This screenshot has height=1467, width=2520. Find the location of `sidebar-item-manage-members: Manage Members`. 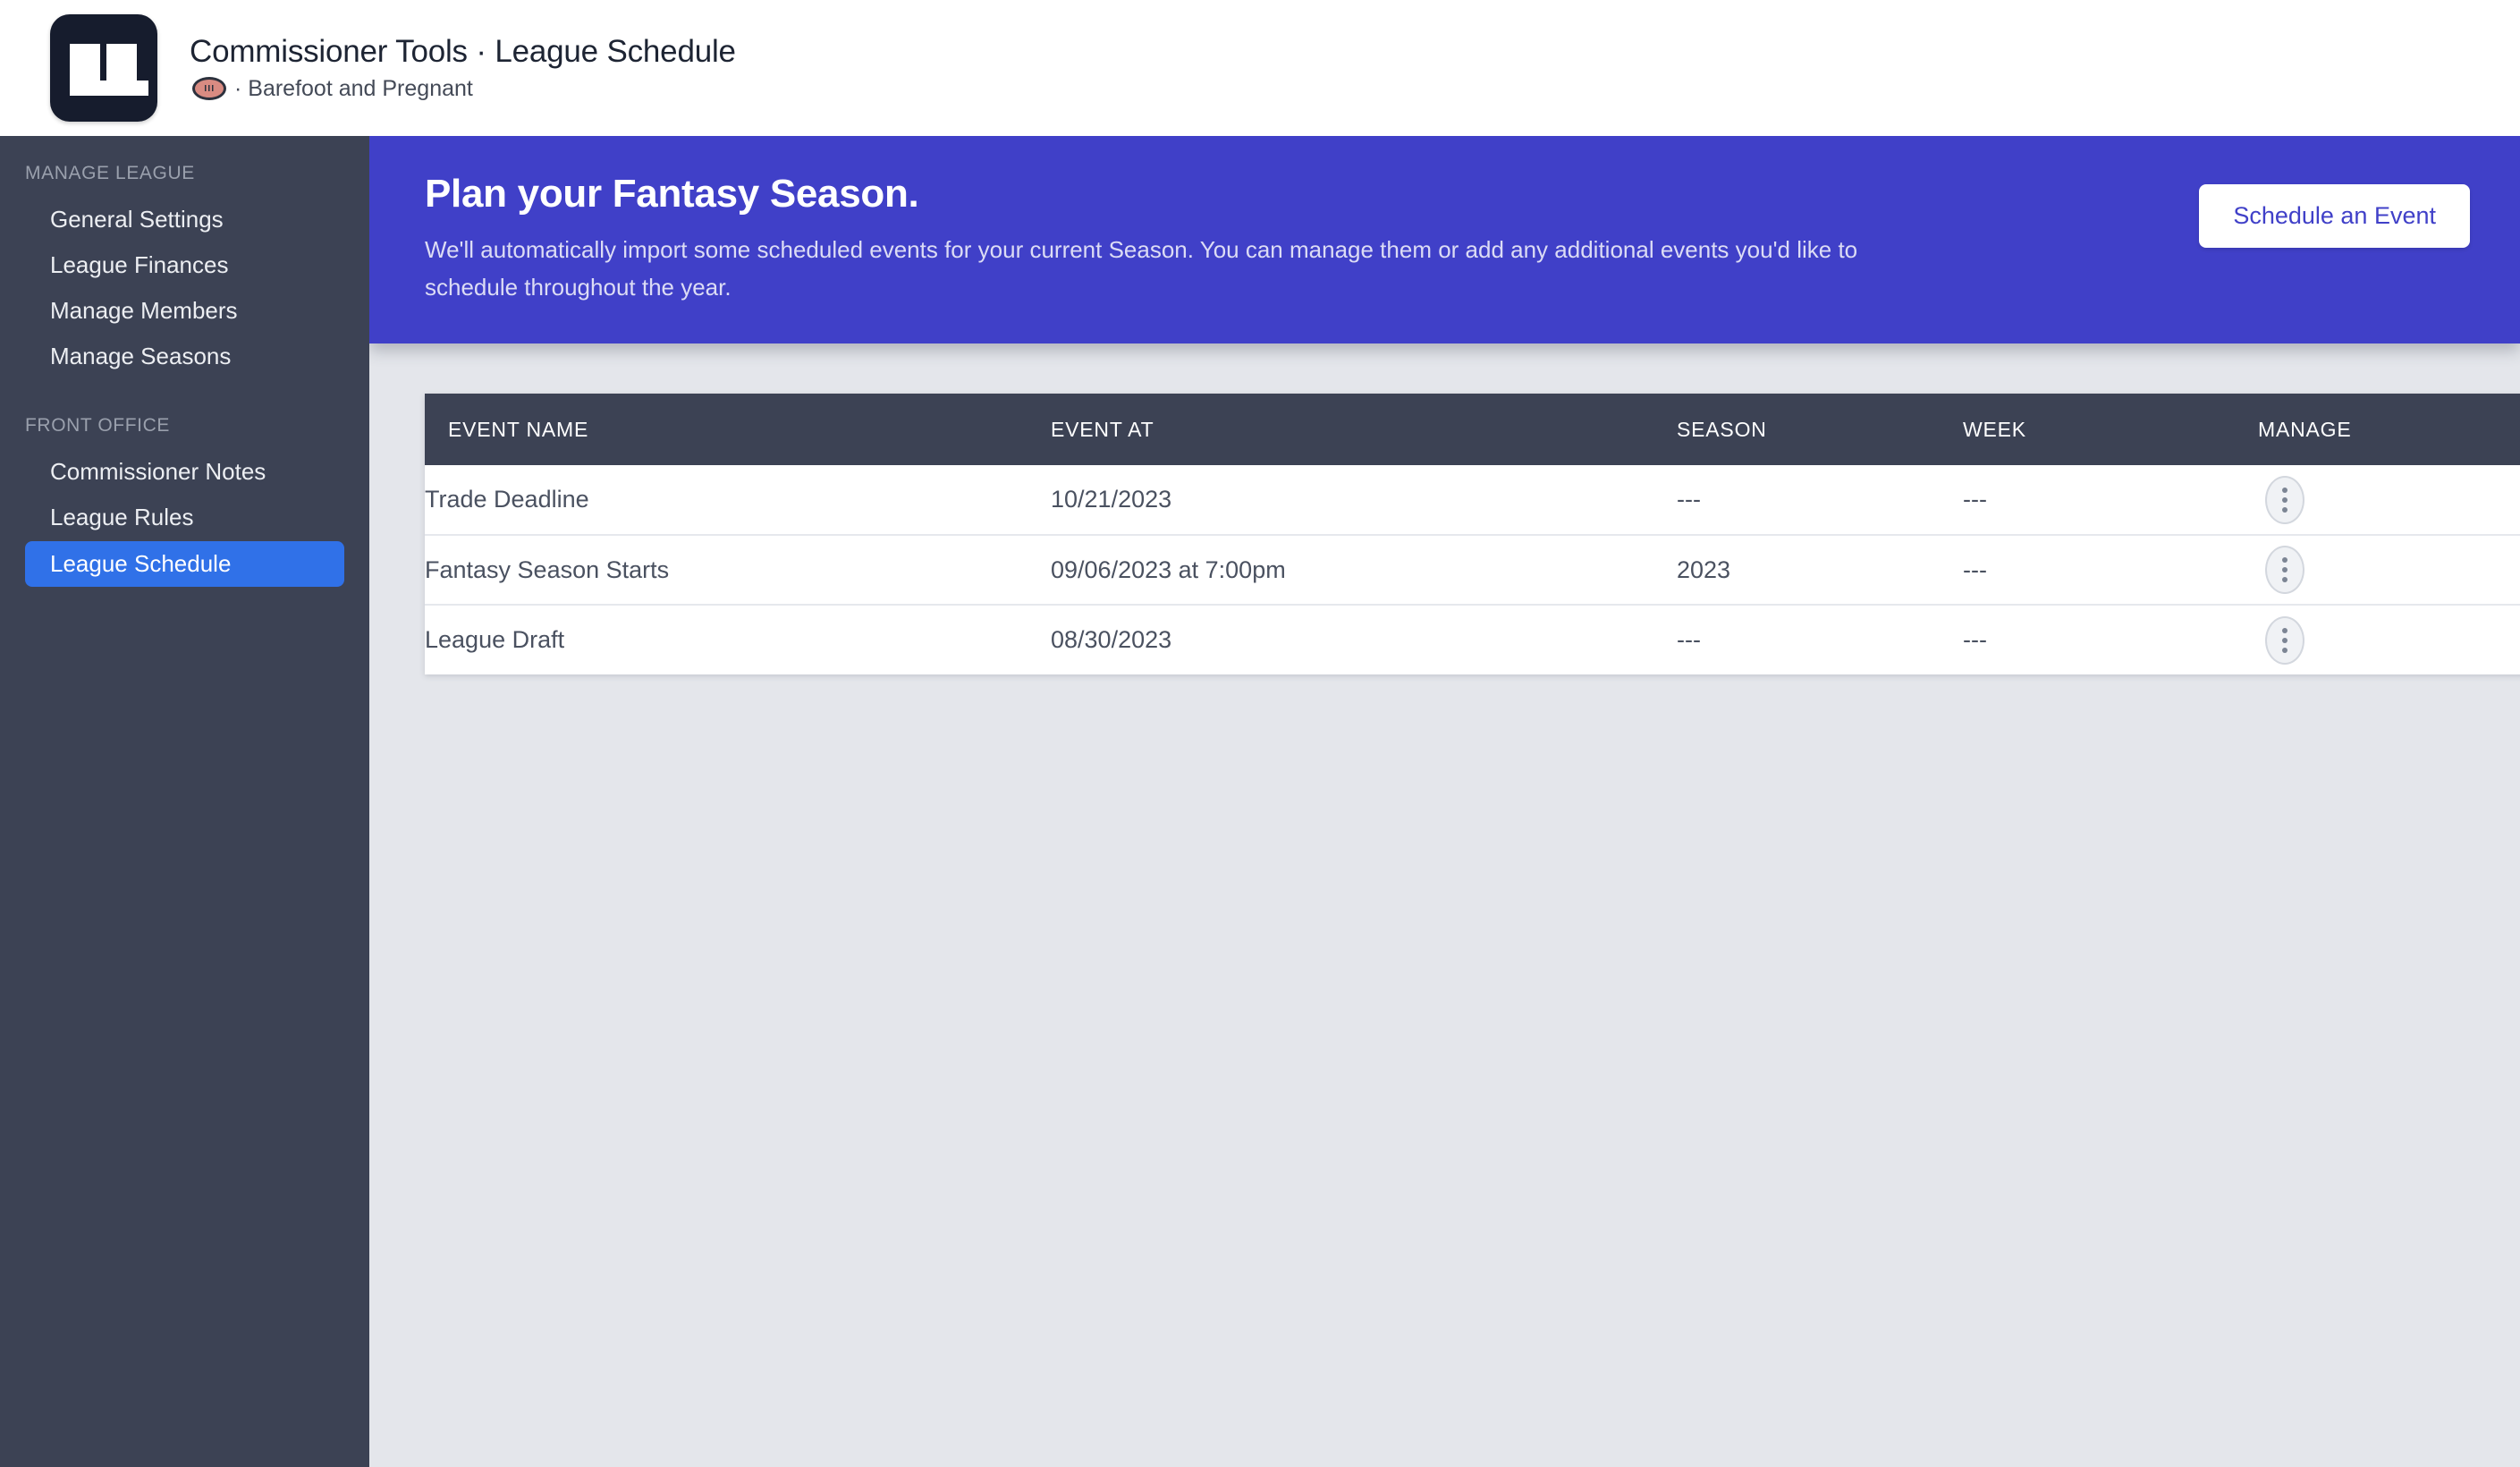

sidebar-item-manage-members: Manage Members is located at coordinates (184, 311).